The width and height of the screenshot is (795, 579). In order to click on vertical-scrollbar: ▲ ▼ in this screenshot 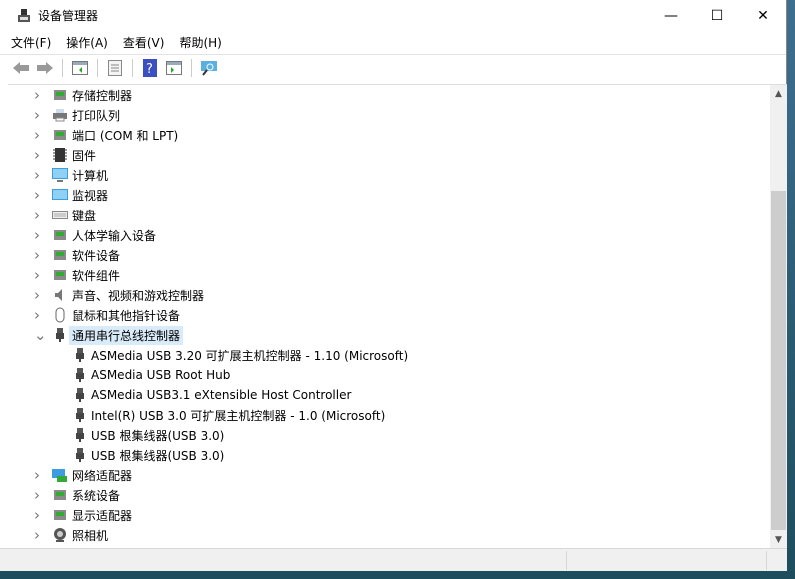, I will do `click(778, 316)`.